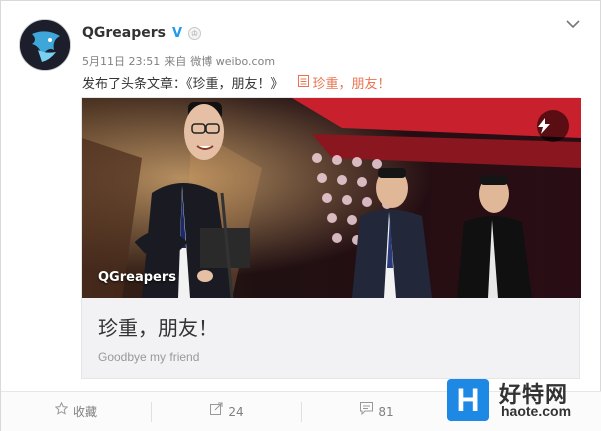  Describe the element at coordinates (216, 411) in the screenshot. I see `share-icon` at that location.